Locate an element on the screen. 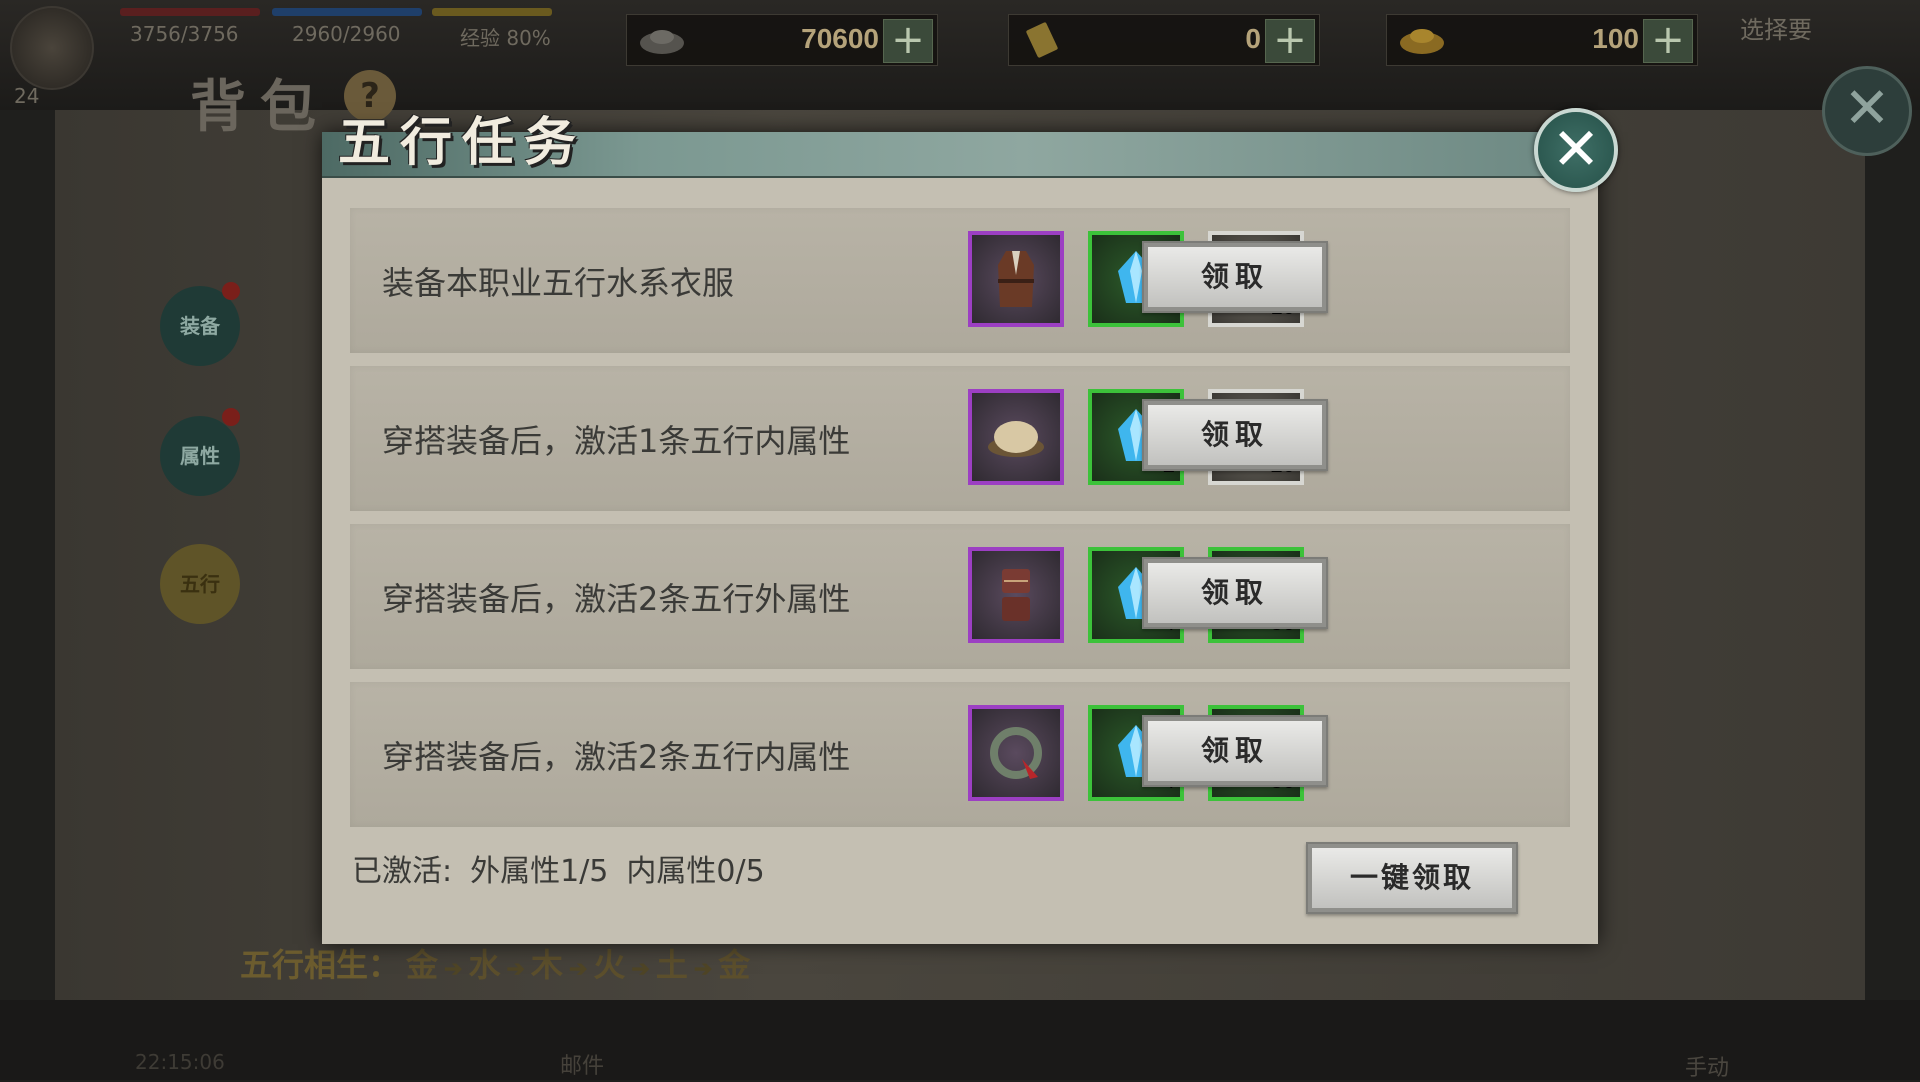  bracer-icon is located at coordinates (1016, 595).